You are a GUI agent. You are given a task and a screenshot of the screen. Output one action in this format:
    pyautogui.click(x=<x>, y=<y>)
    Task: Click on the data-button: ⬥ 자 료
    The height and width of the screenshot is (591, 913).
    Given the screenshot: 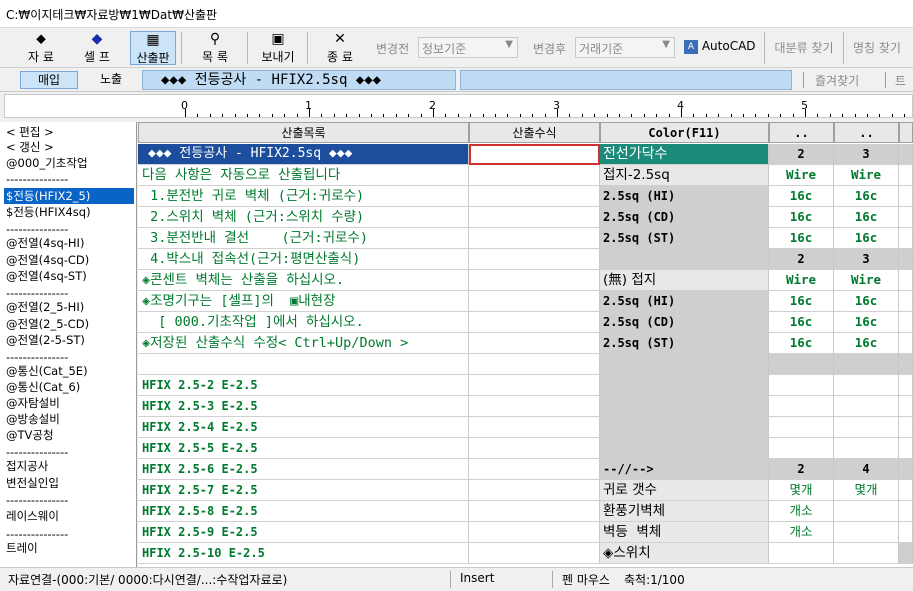 What is the action you would take?
    pyautogui.click(x=41, y=48)
    